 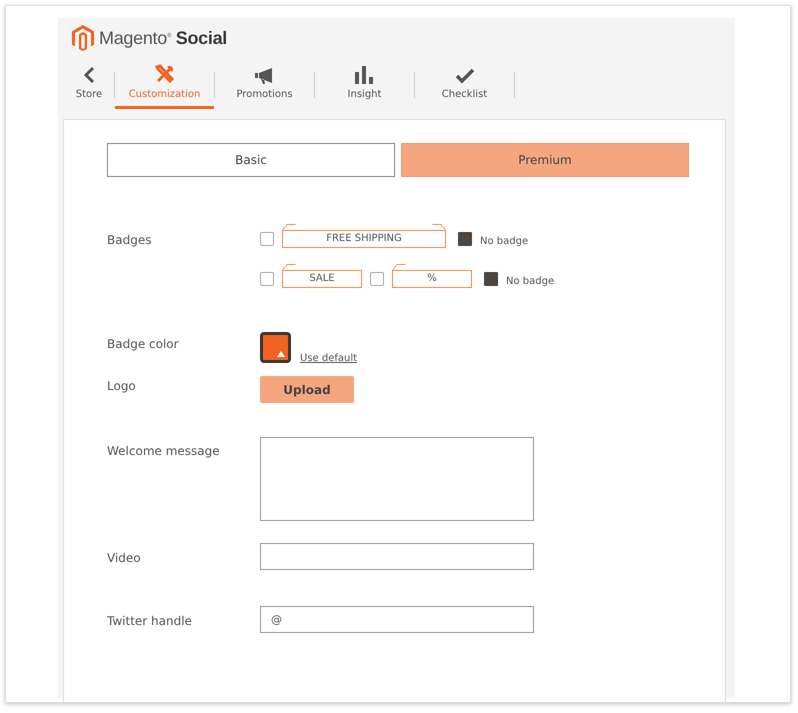 I want to click on bar-chart-icon, so click(x=364, y=75).